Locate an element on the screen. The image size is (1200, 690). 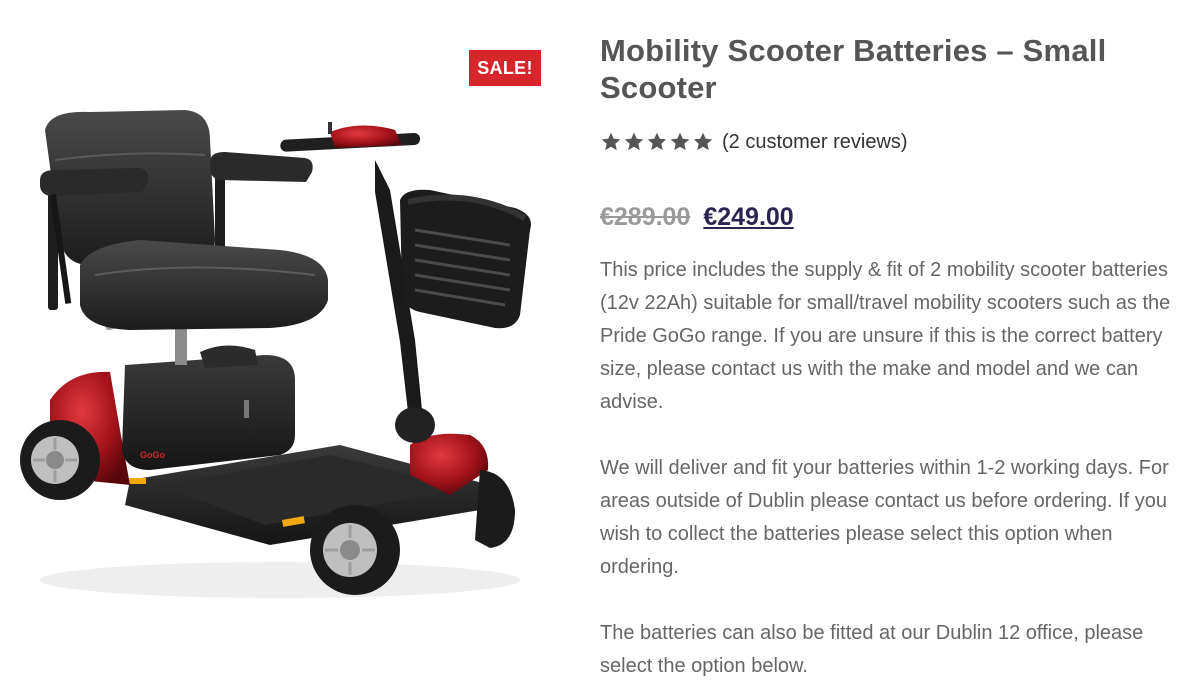
brand-logo: GoGo is located at coordinates (152, 455).